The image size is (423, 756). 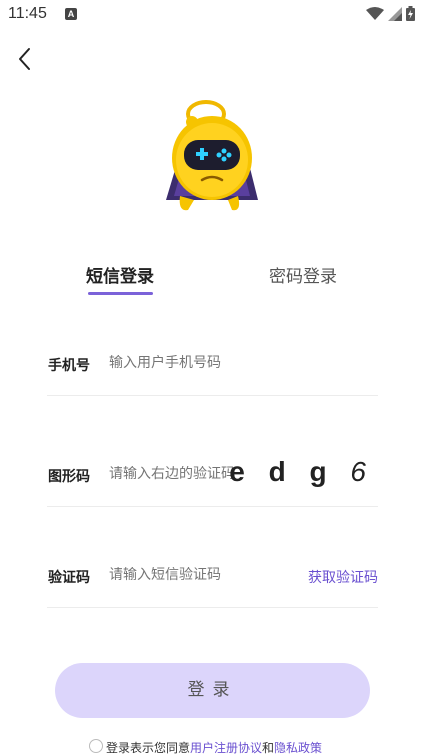 What do you see at coordinates (290, 471) in the screenshot?
I see `captcha-text: e d g` at bounding box center [290, 471].